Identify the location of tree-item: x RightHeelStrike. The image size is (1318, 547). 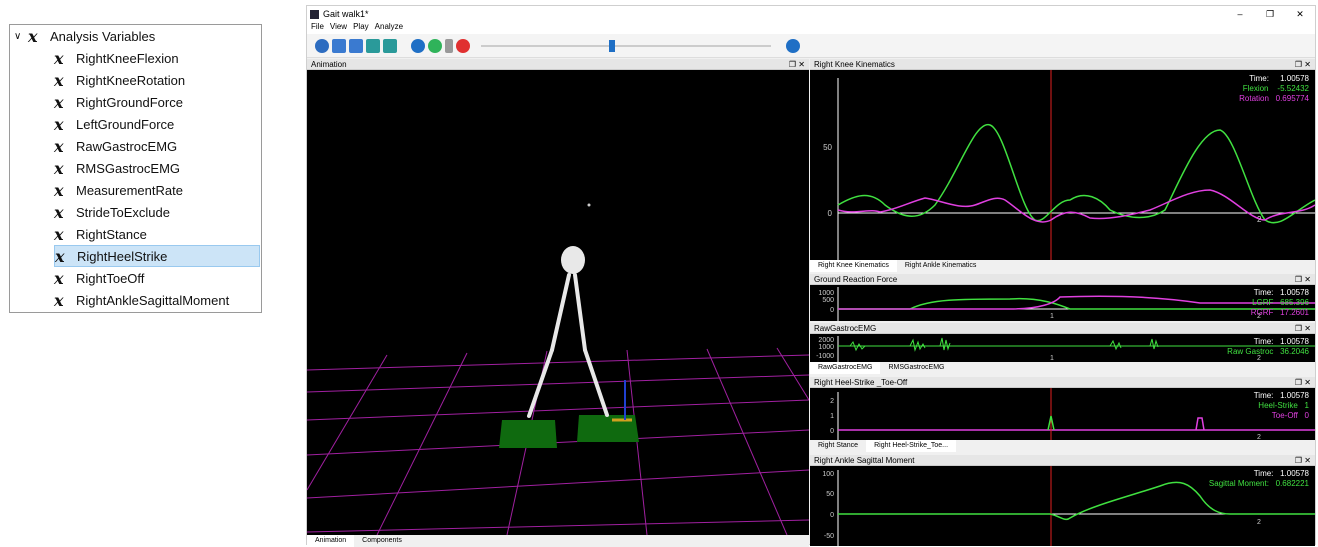
(157, 256).